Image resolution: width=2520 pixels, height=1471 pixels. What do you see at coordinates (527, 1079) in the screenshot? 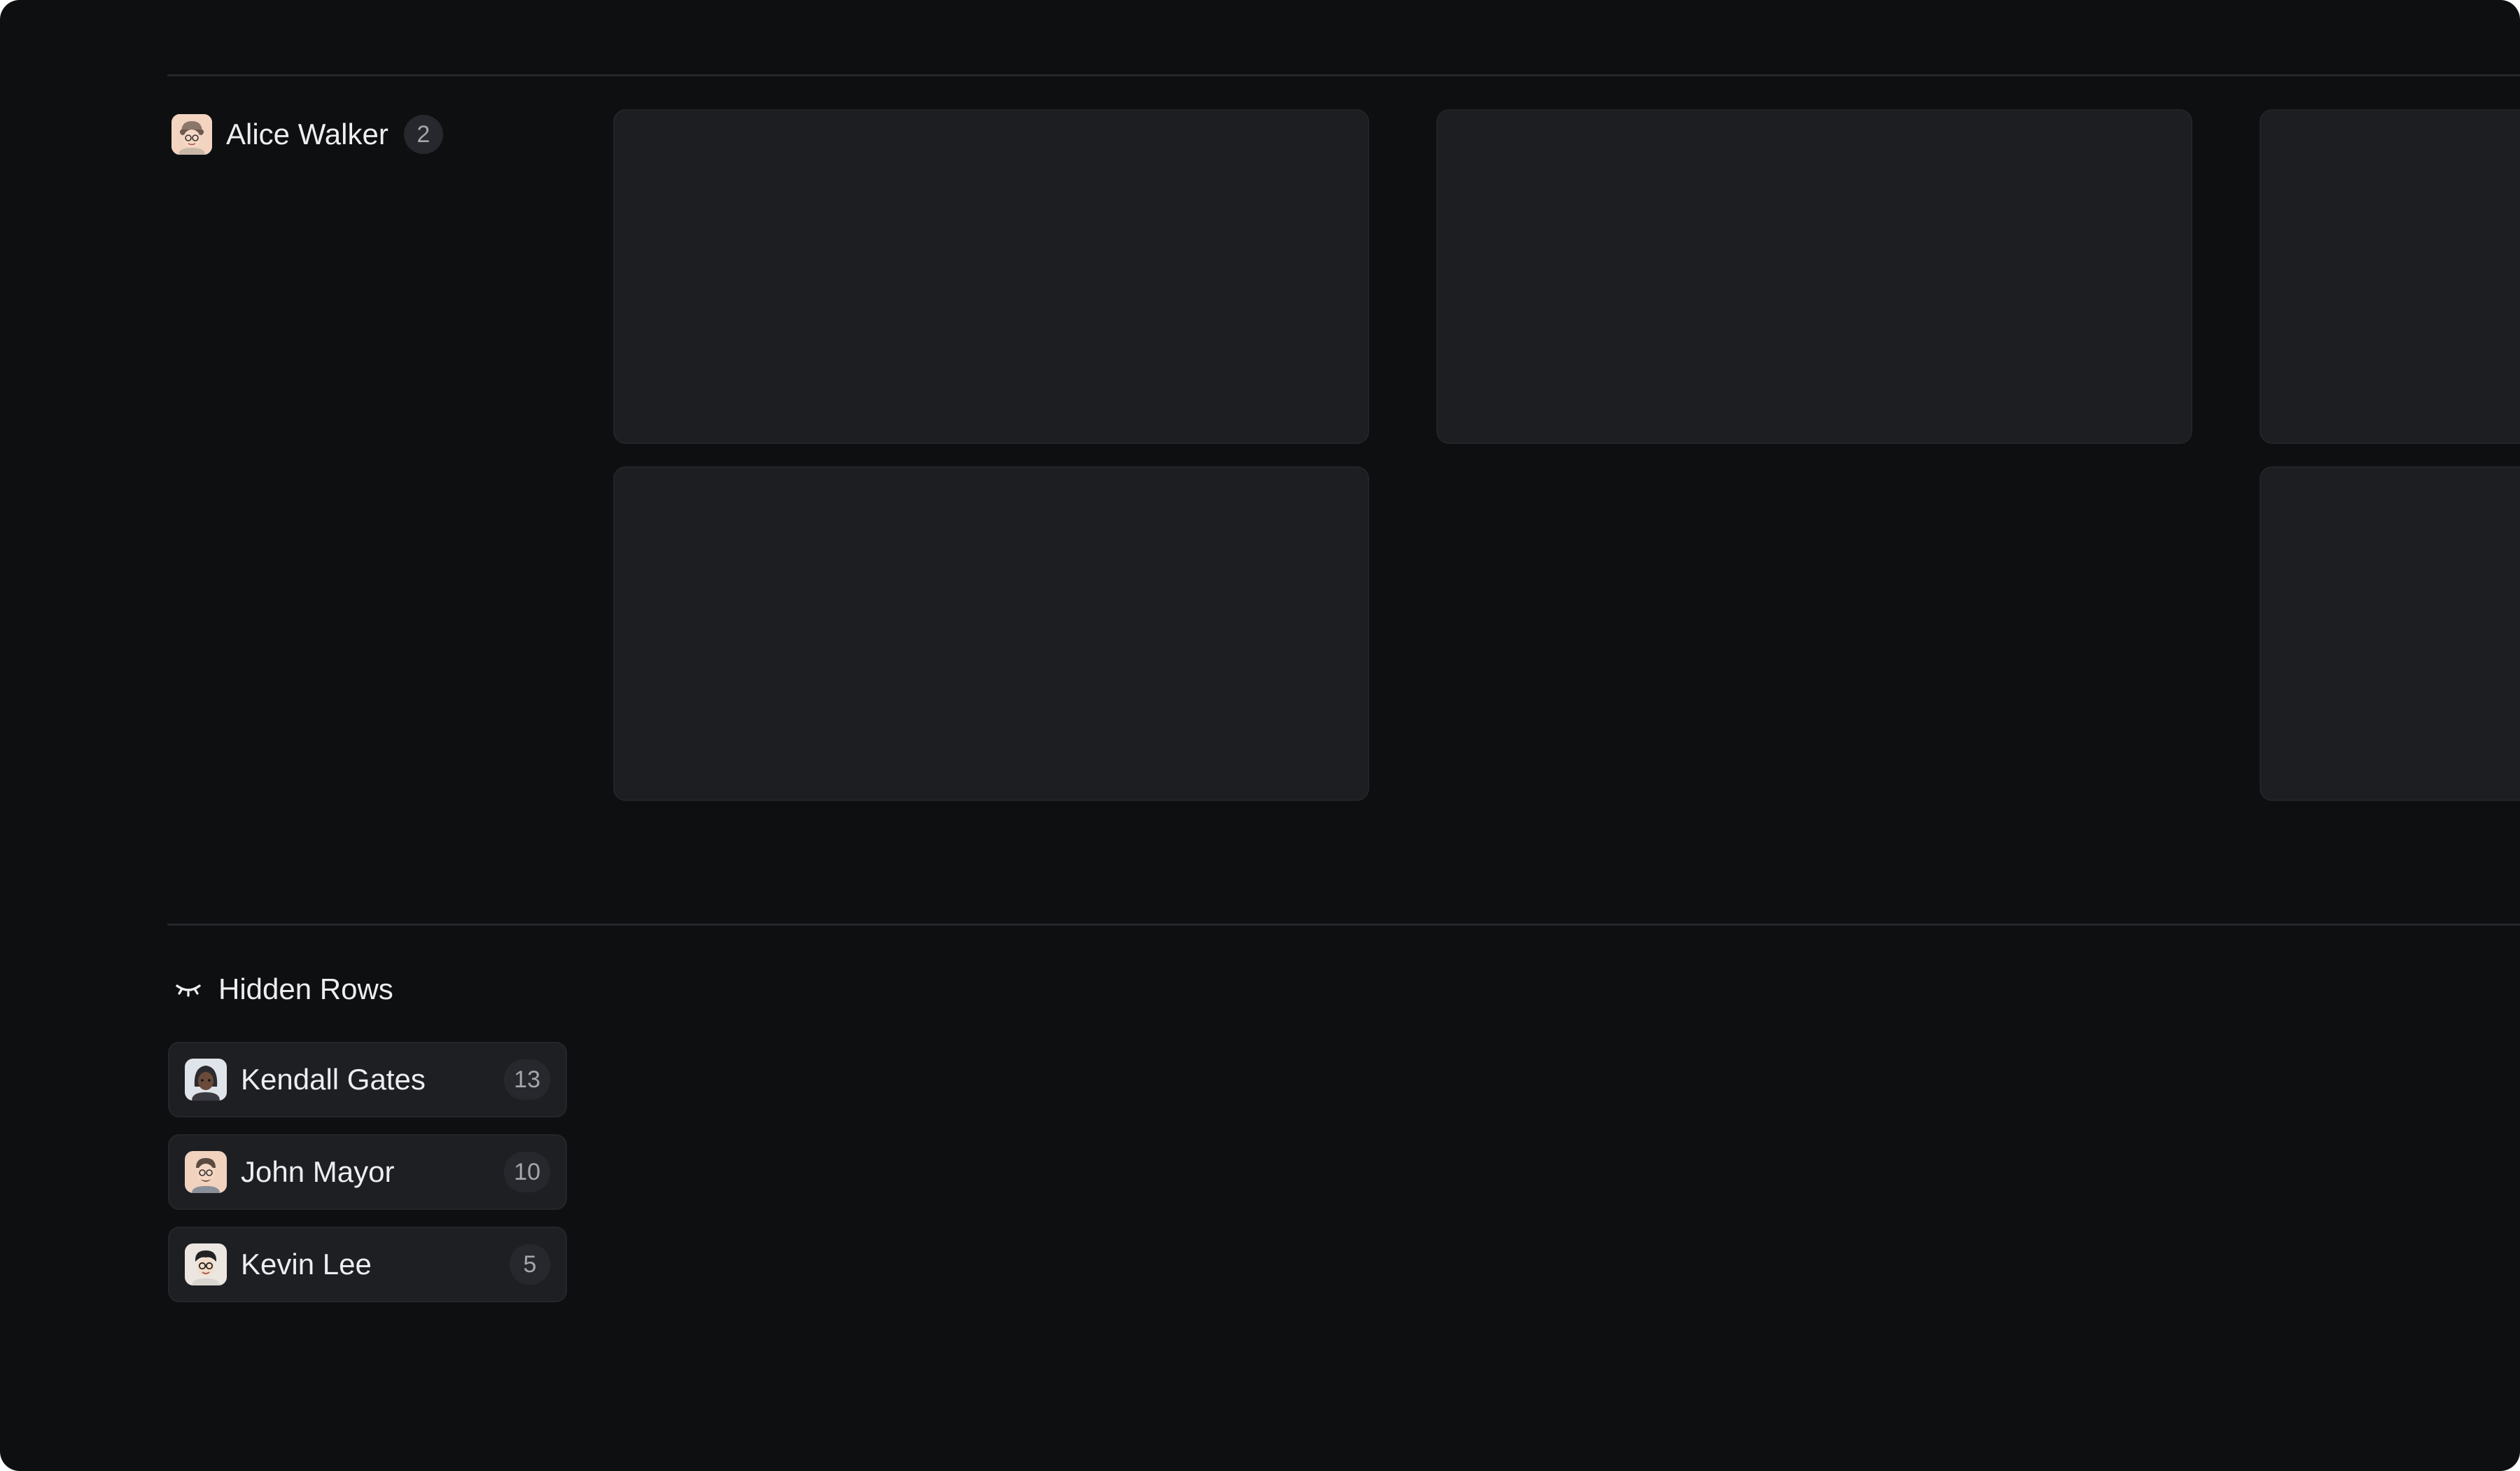
I see `hidden-row-count: 13` at bounding box center [527, 1079].